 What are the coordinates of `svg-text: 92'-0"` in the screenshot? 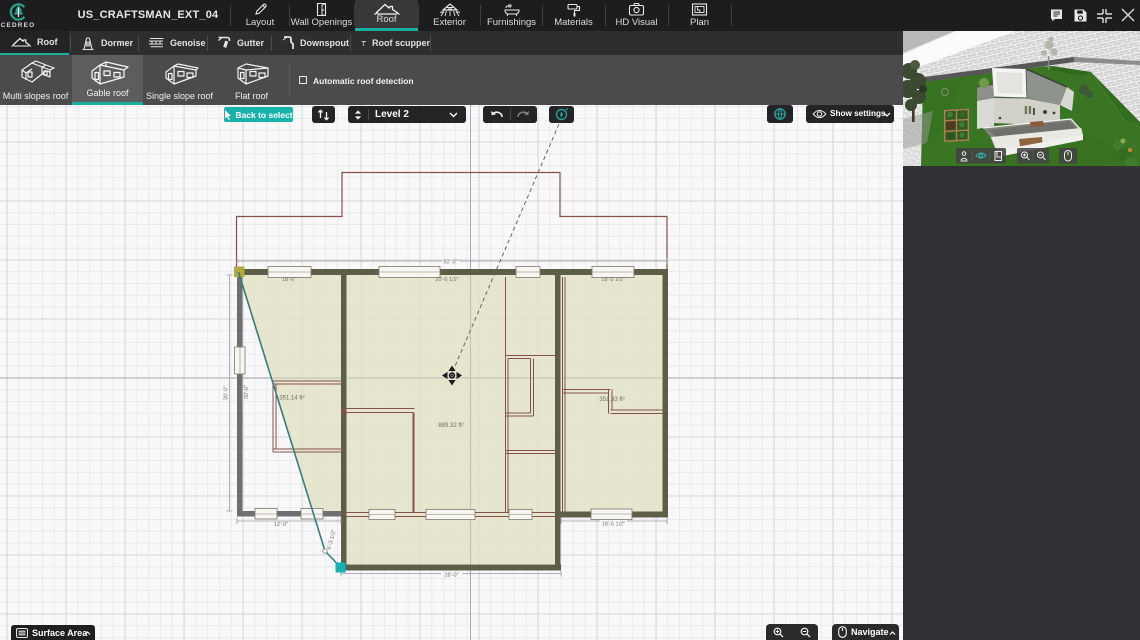 It's located at (450, 262).